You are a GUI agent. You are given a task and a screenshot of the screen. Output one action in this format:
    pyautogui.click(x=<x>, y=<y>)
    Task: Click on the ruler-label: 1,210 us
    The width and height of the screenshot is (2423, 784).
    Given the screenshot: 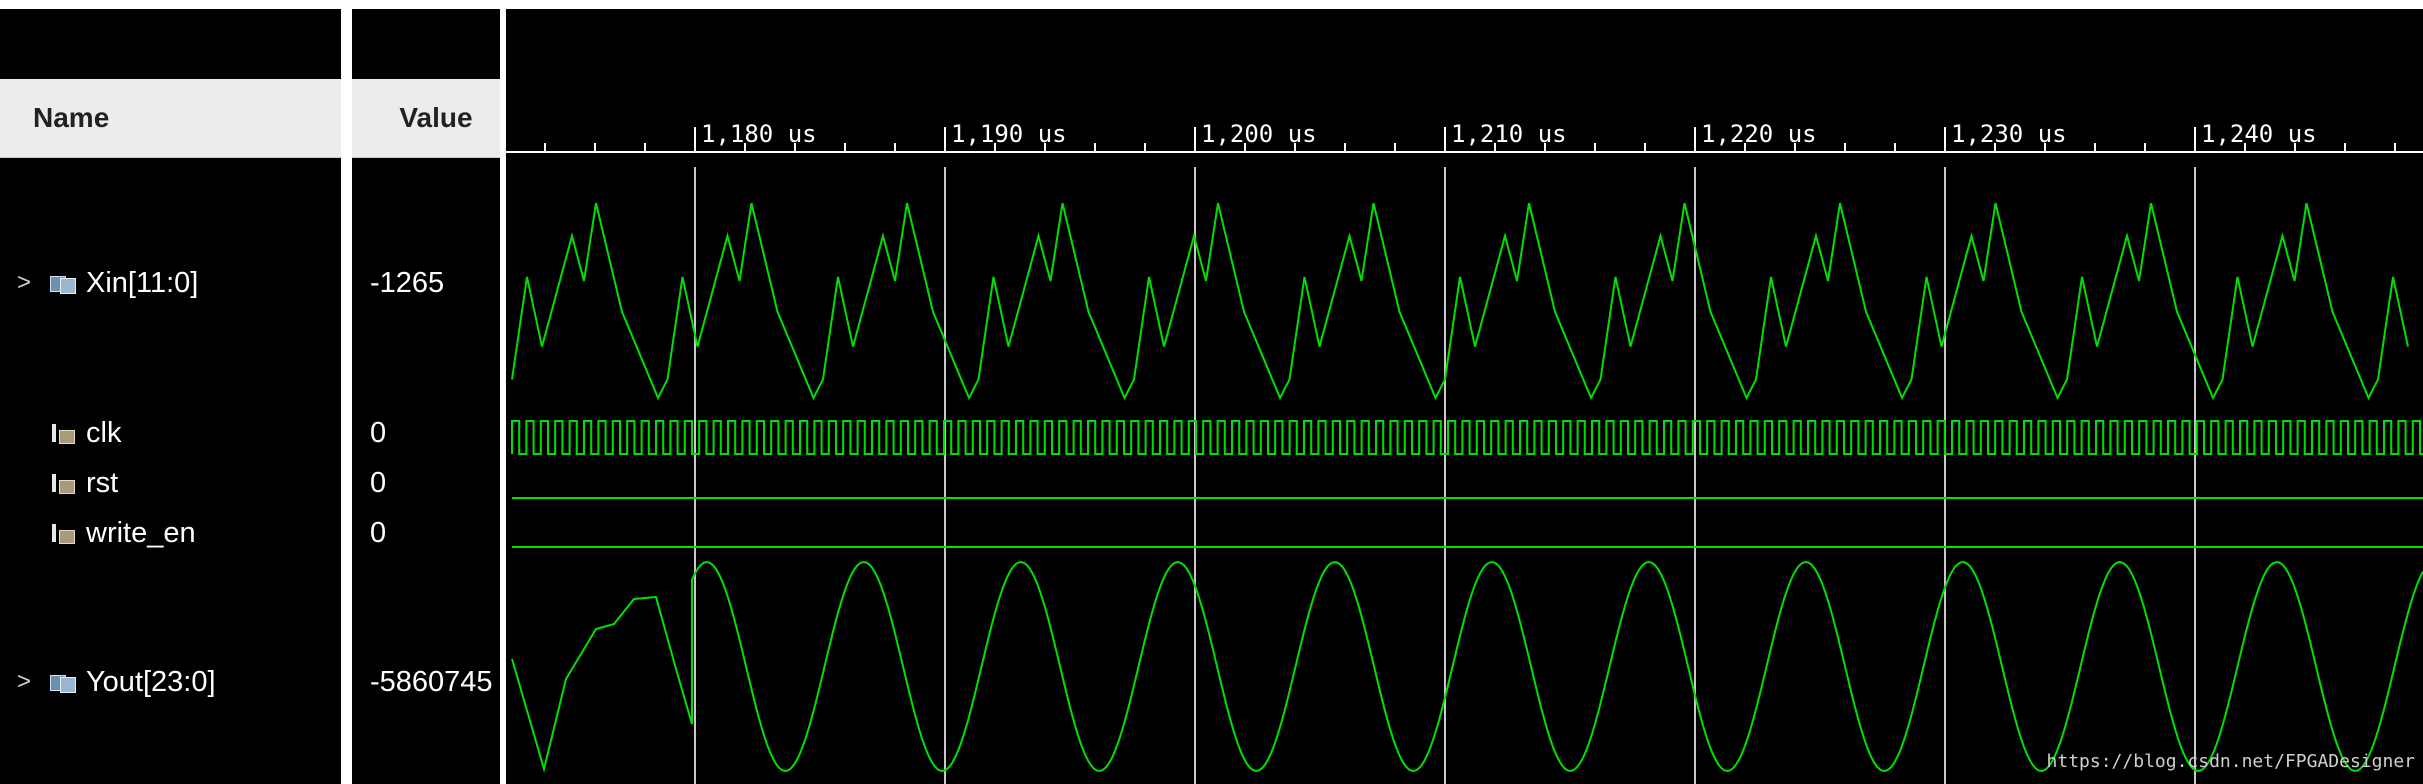 What is the action you would take?
    pyautogui.click(x=1509, y=134)
    